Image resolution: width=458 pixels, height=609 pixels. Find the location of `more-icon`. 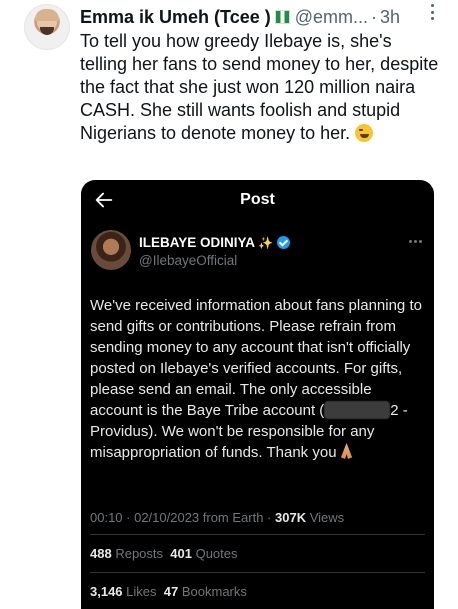

more-icon is located at coordinates (433, 12).